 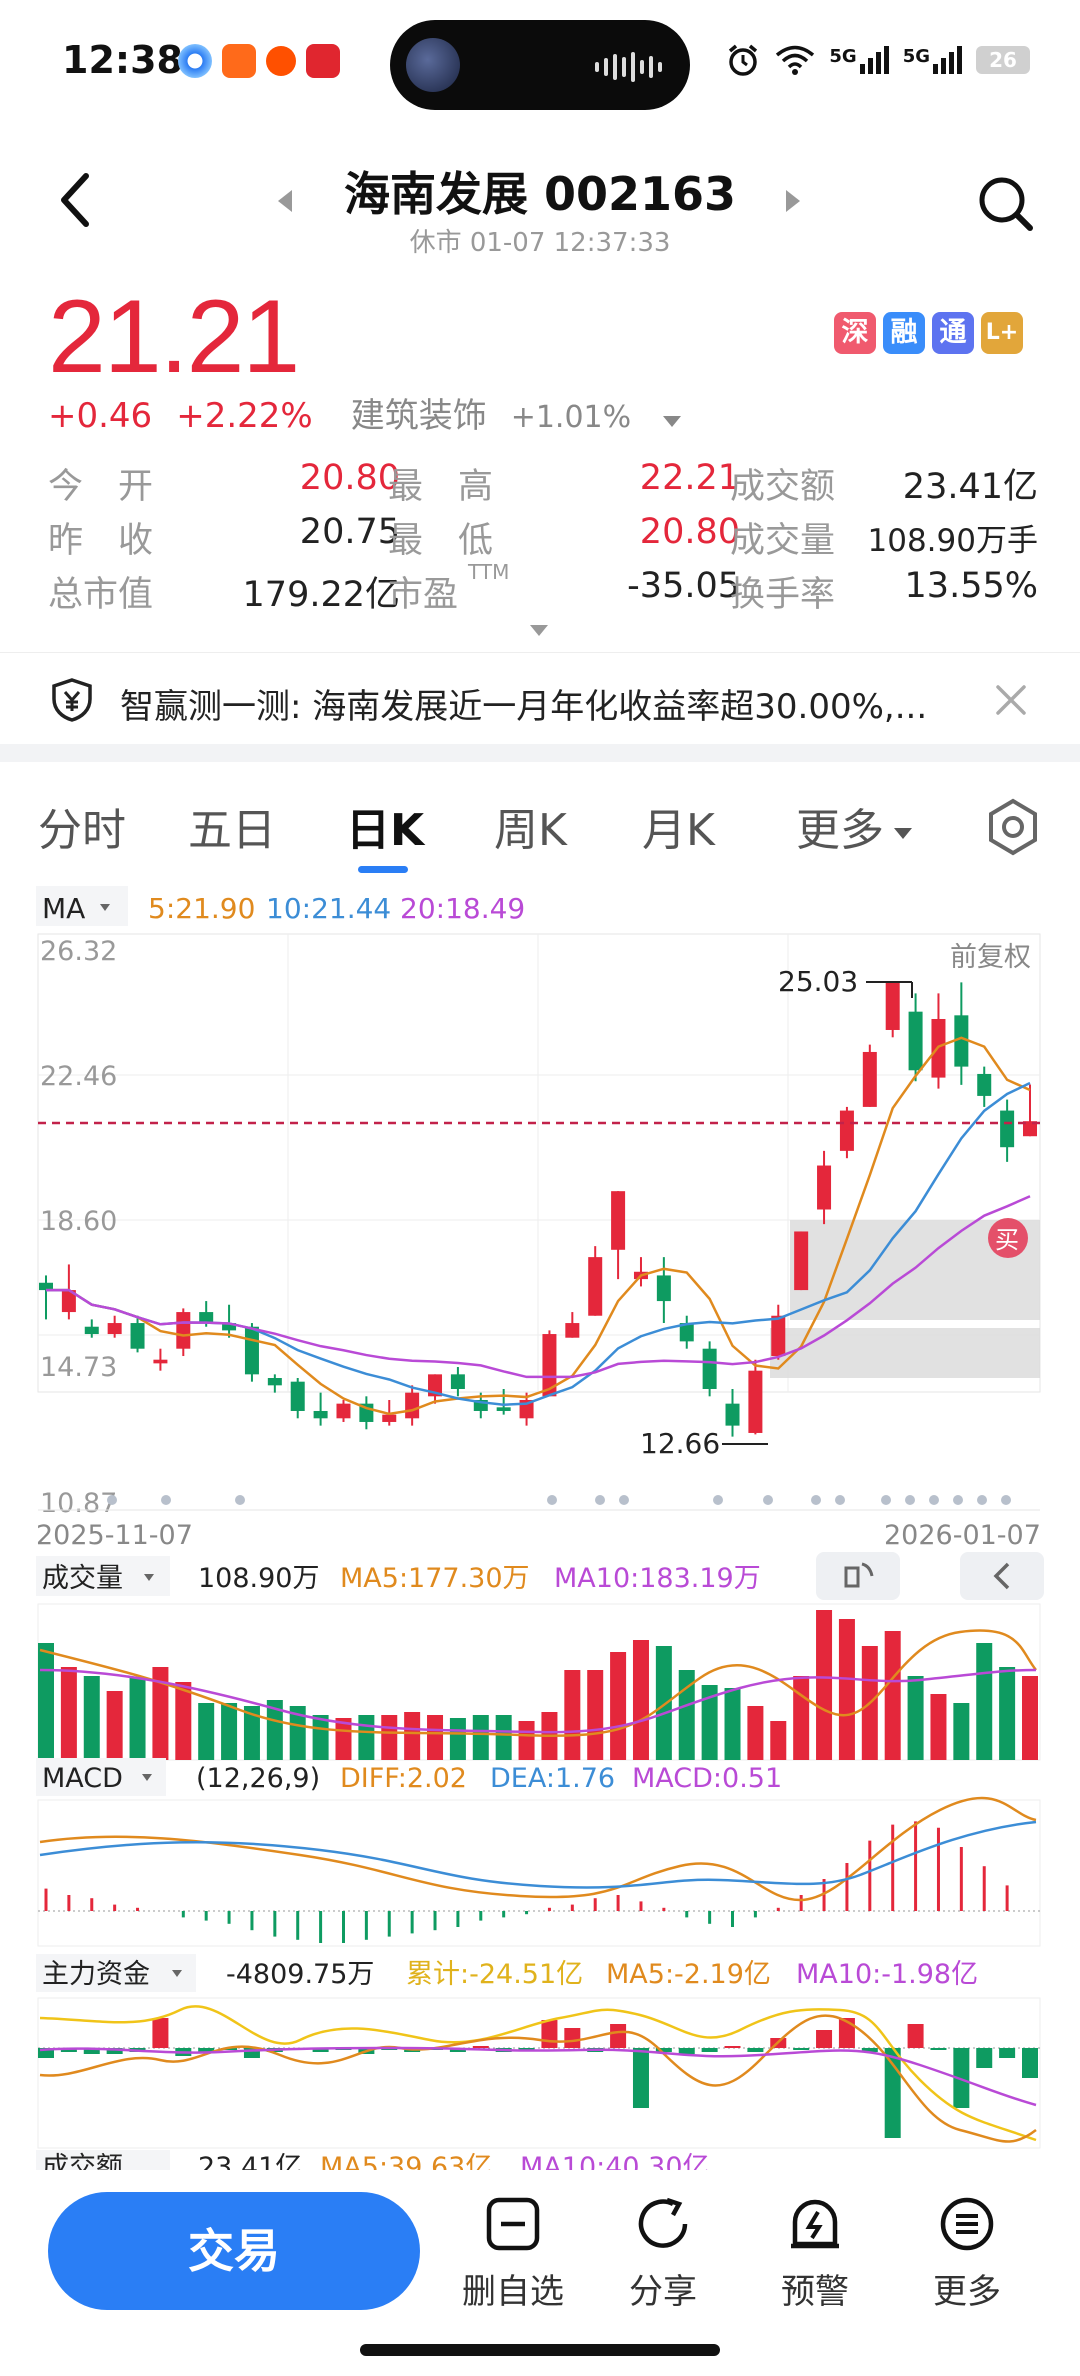 What do you see at coordinates (78, 1076) in the screenshot?
I see `y-tick-label: 22.46` at bounding box center [78, 1076].